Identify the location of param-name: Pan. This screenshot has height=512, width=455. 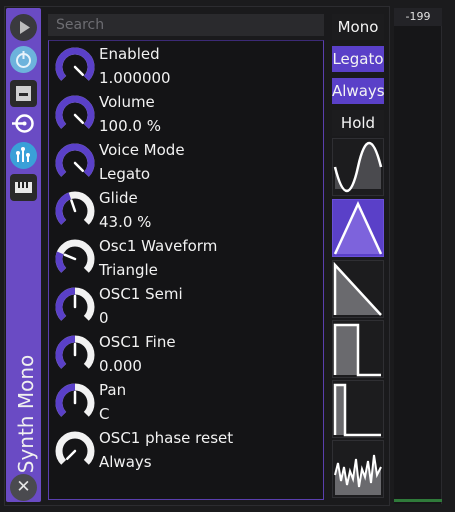
(113, 390).